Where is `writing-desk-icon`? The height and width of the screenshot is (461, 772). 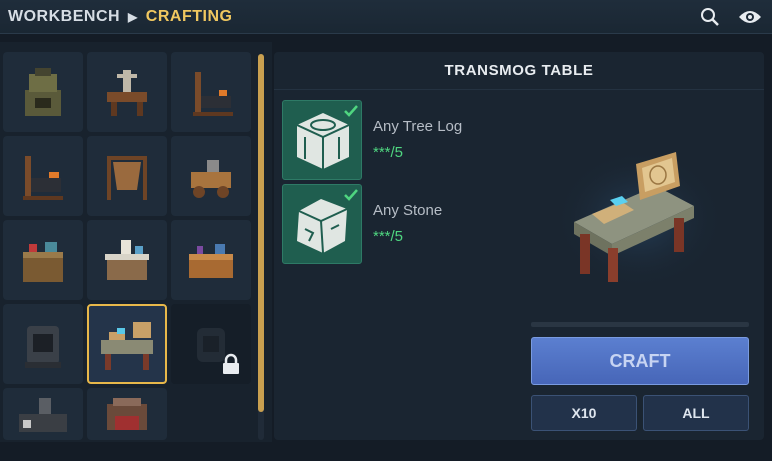
writing-desk-icon is located at coordinates (127, 260).